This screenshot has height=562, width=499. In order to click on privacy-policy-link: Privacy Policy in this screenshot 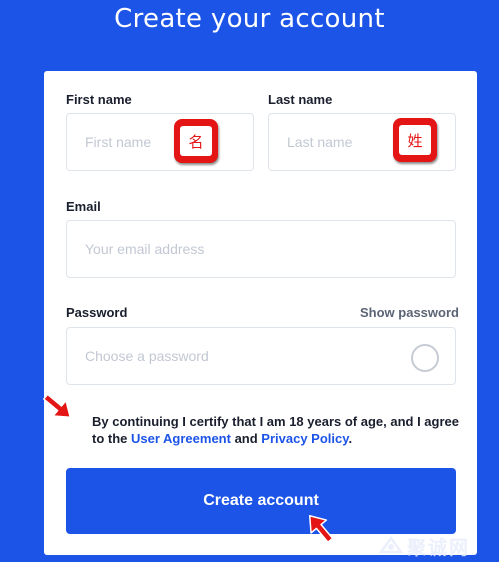, I will do `click(304, 438)`.